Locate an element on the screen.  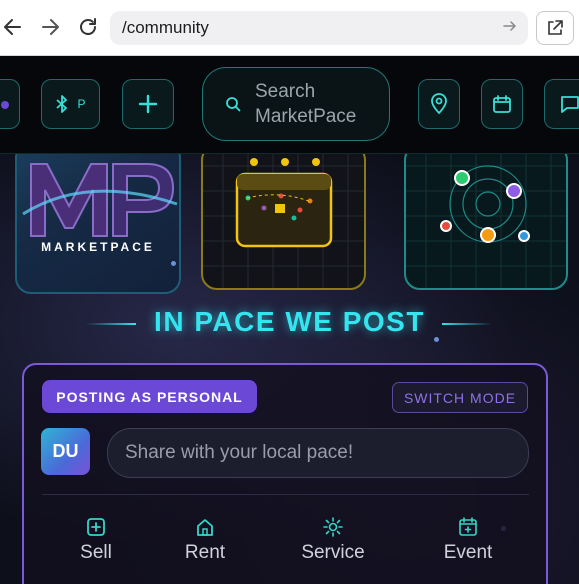
service-action: Service is located at coordinates (333, 540).